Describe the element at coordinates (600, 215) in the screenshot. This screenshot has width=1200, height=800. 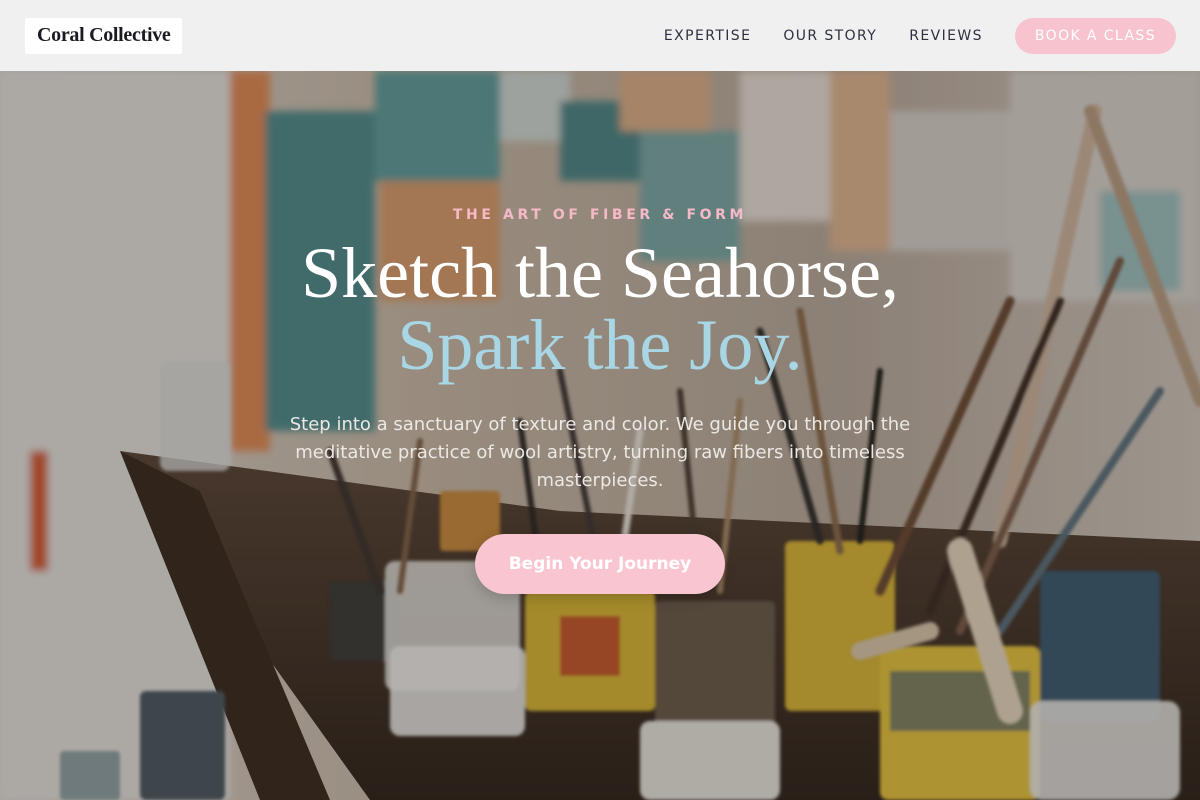
I see `hero-eyebrow: THE ART OF FIBER & FORM` at that location.